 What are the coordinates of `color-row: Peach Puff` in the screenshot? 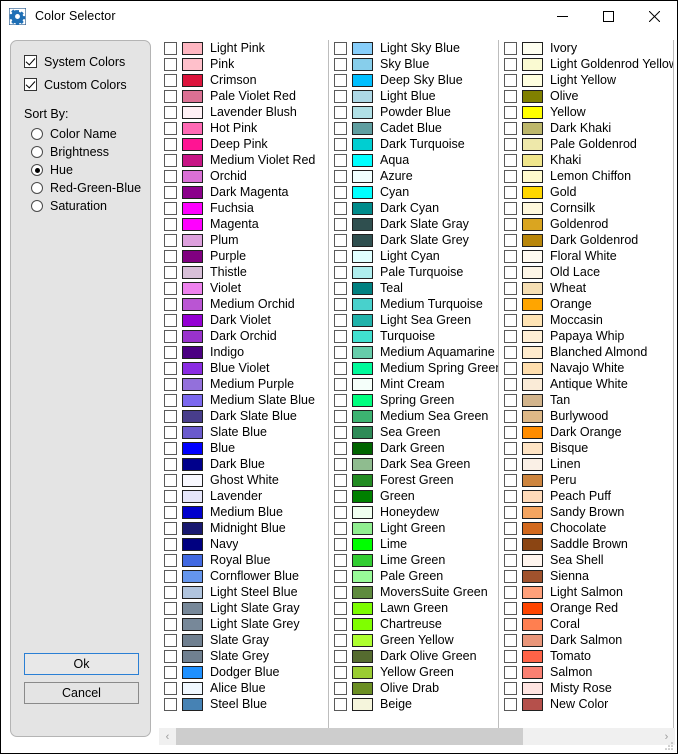 It's located at (586, 496).